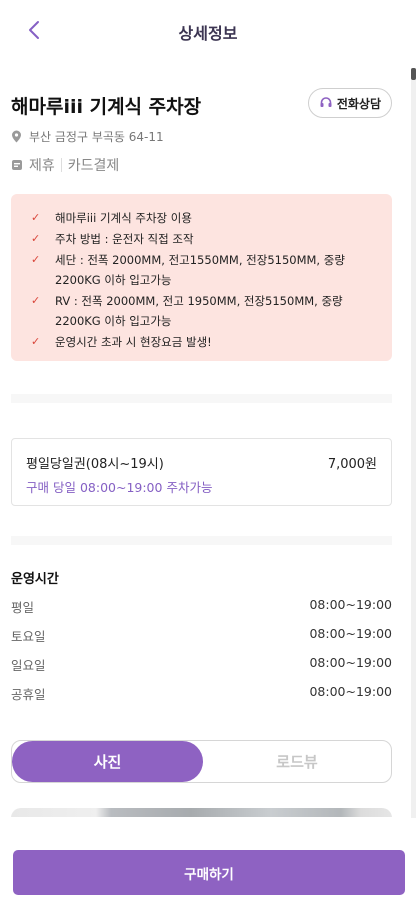 This screenshot has height=907, width=416. Describe the element at coordinates (61, 165) in the screenshot. I see `tag-separator` at that location.